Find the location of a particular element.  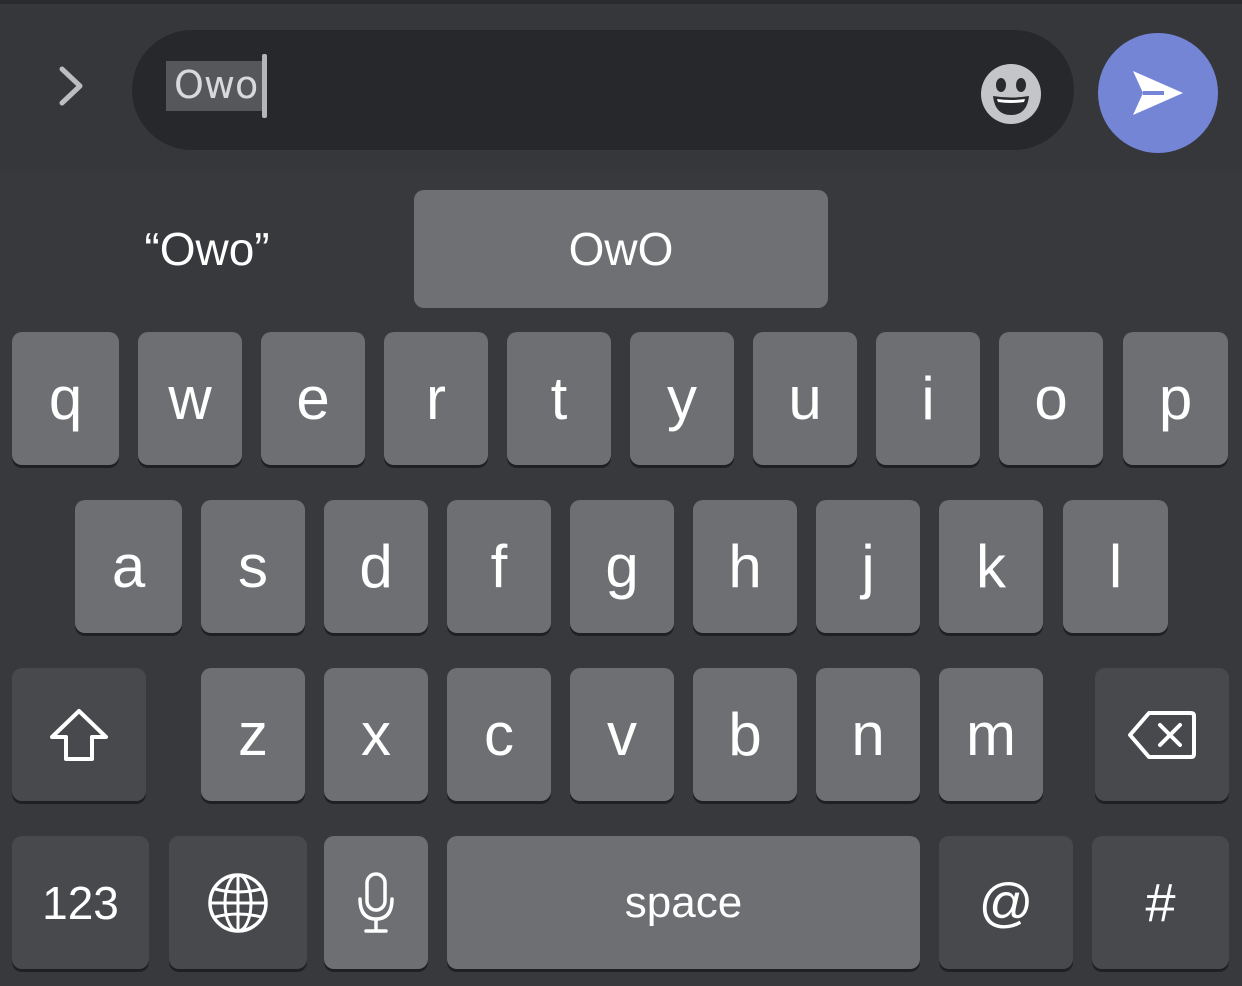

globe-key is located at coordinates (238, 902).